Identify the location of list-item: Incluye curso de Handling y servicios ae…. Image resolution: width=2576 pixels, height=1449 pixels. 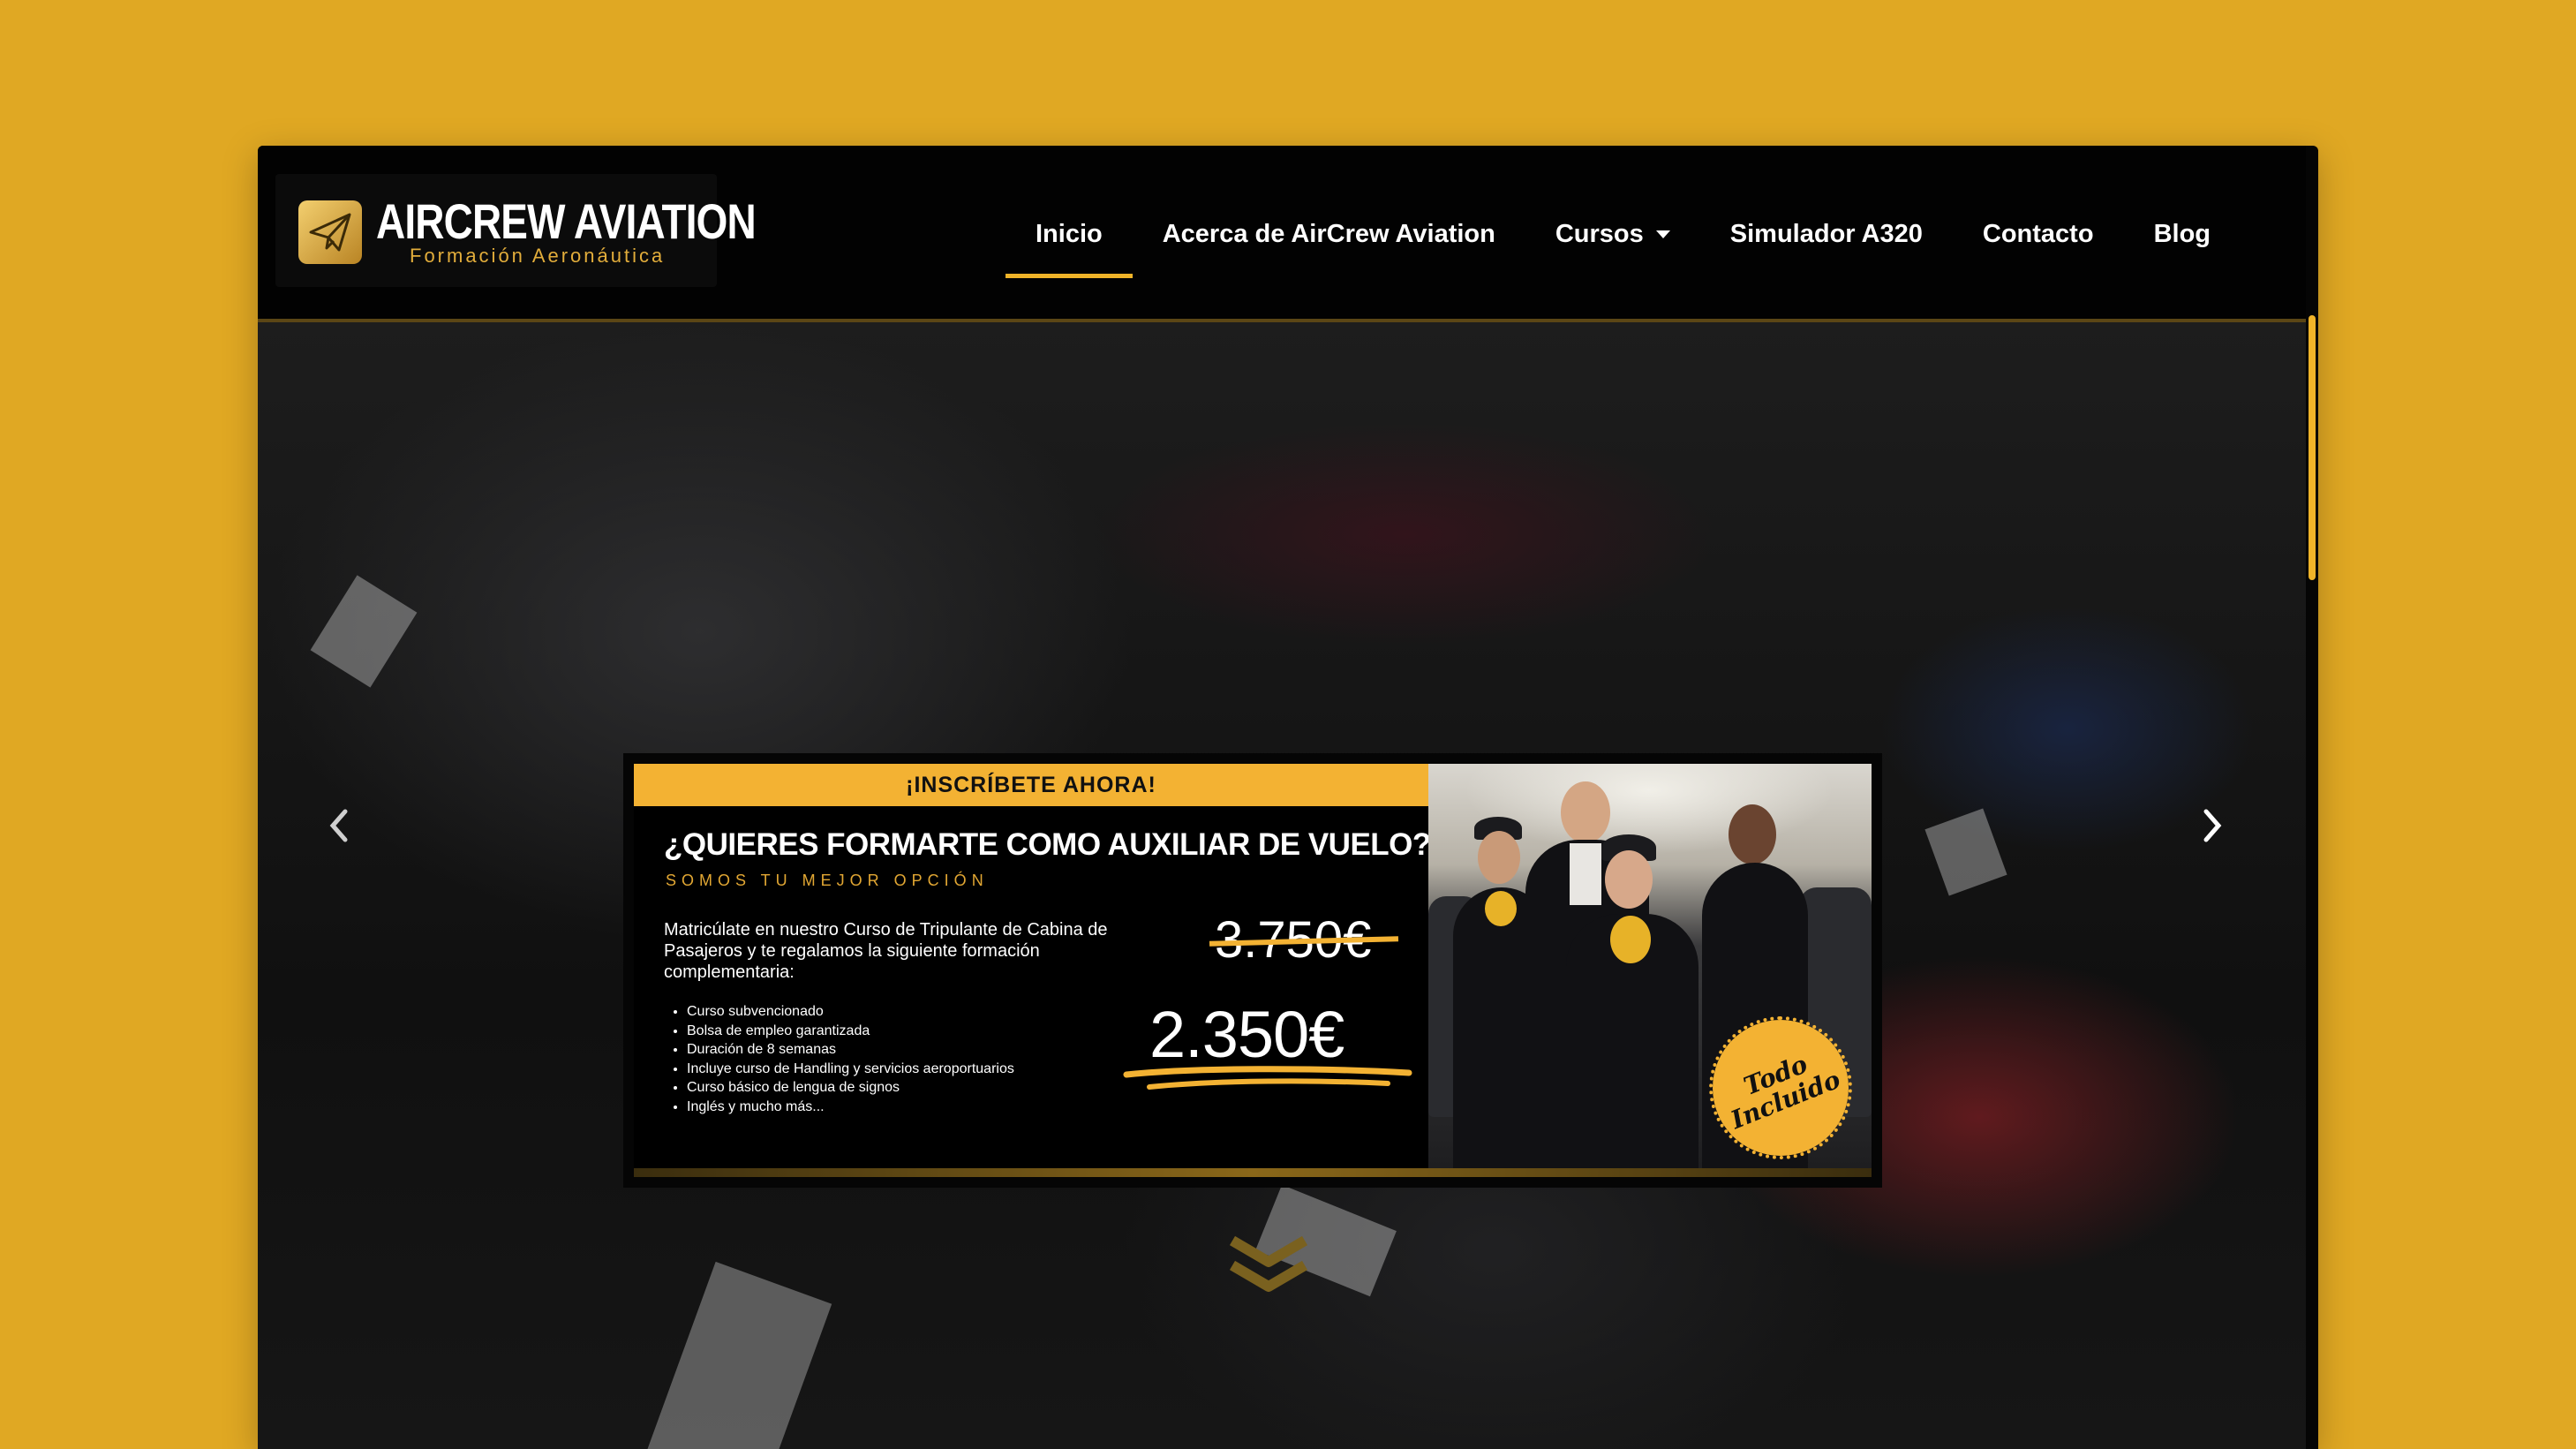
(851, 1069).